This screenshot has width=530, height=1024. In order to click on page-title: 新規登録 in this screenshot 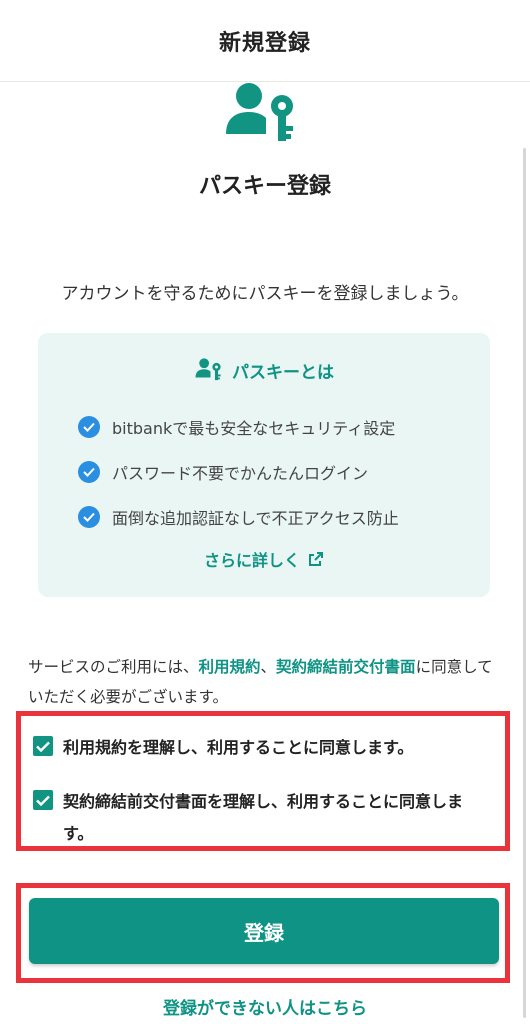, I will do `click(264, 43)`.